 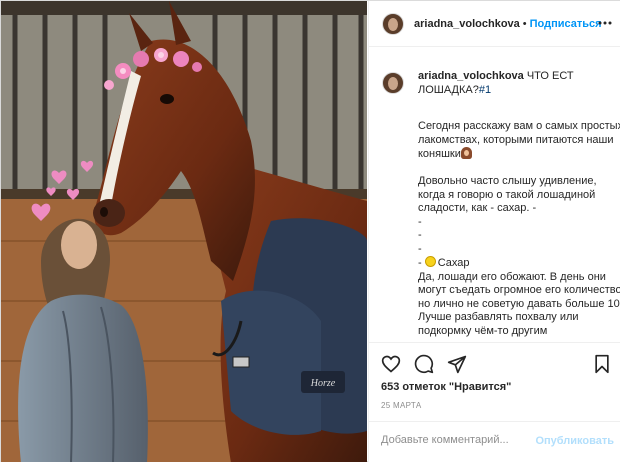 I want to click on post-actions: 653 отметок "Нравится" 25 МАРТА, so click(x=494, y=386).